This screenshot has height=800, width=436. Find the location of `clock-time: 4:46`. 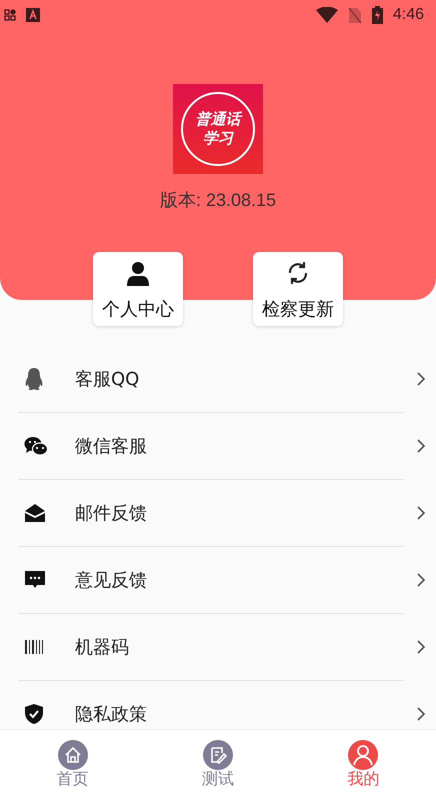

clock-time: 4:46 is located at coordinates (408, 15).